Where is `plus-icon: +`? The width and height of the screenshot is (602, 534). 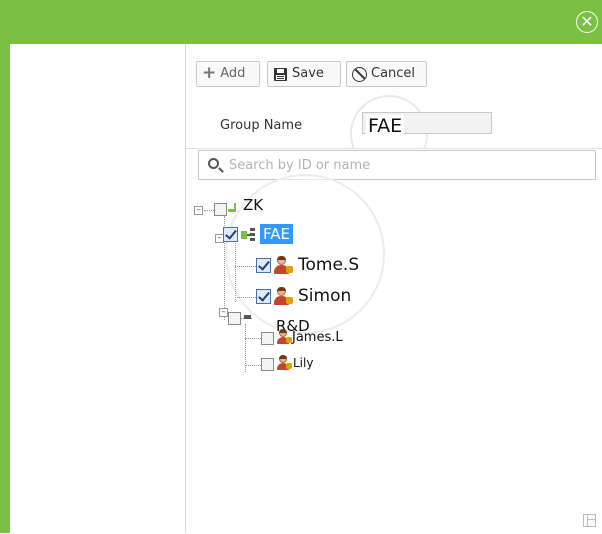 plus-icon: + is located at coordinates (209, 73).